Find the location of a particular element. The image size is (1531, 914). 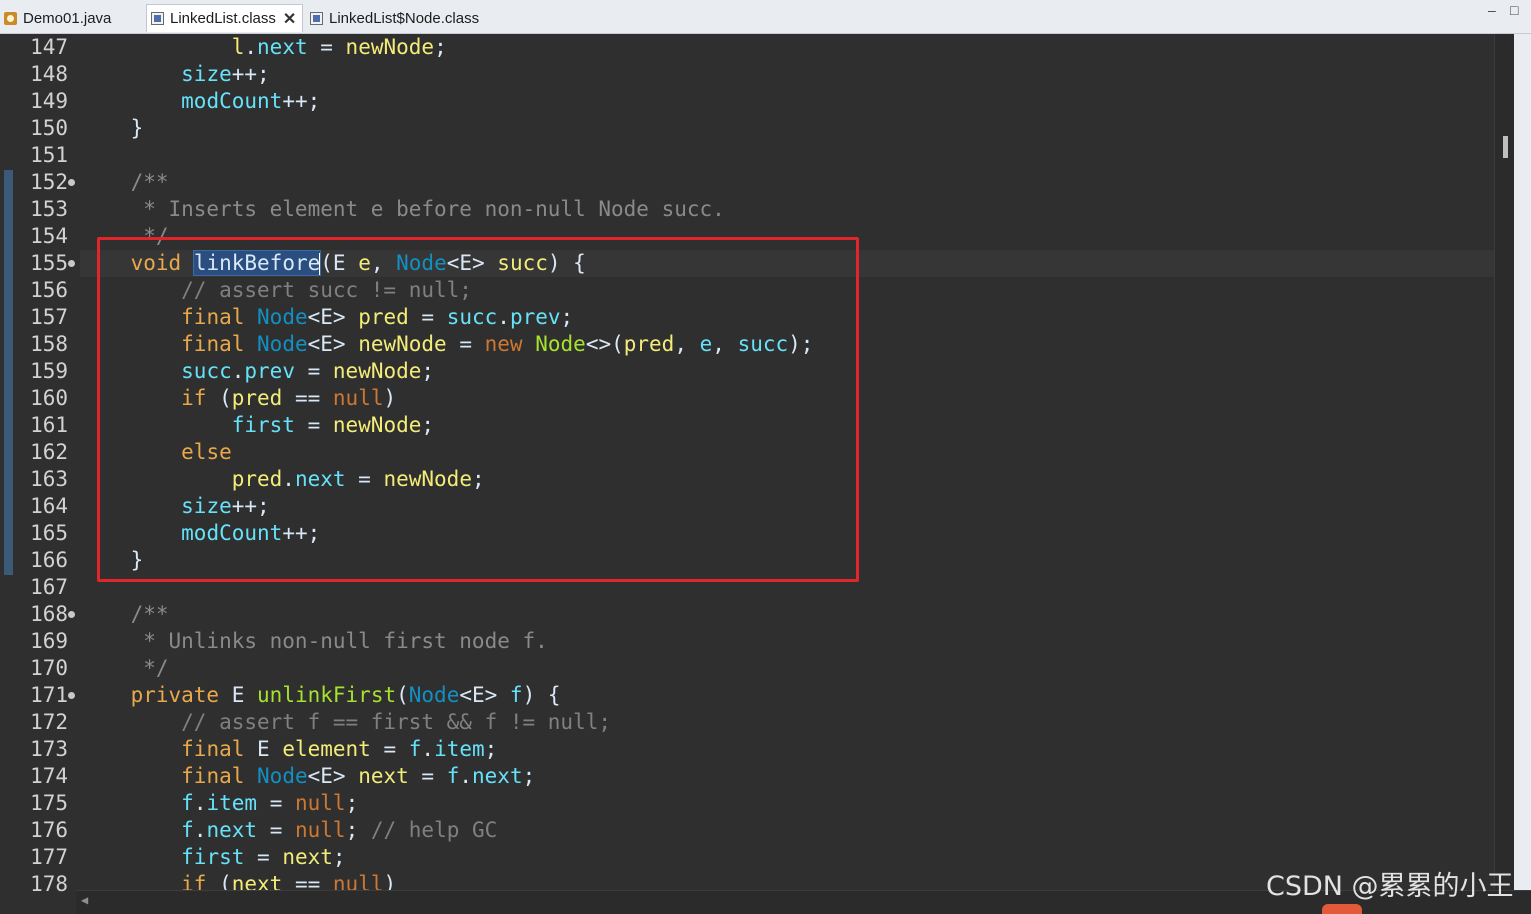

line-number: 156 is located at coordinates (49, 290).